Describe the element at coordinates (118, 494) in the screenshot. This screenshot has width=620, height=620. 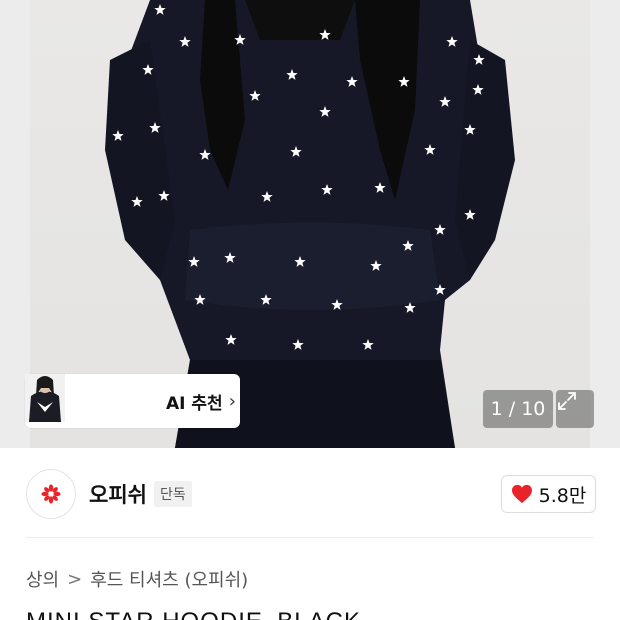
I see `brand-name: 오피쉬` at that location.